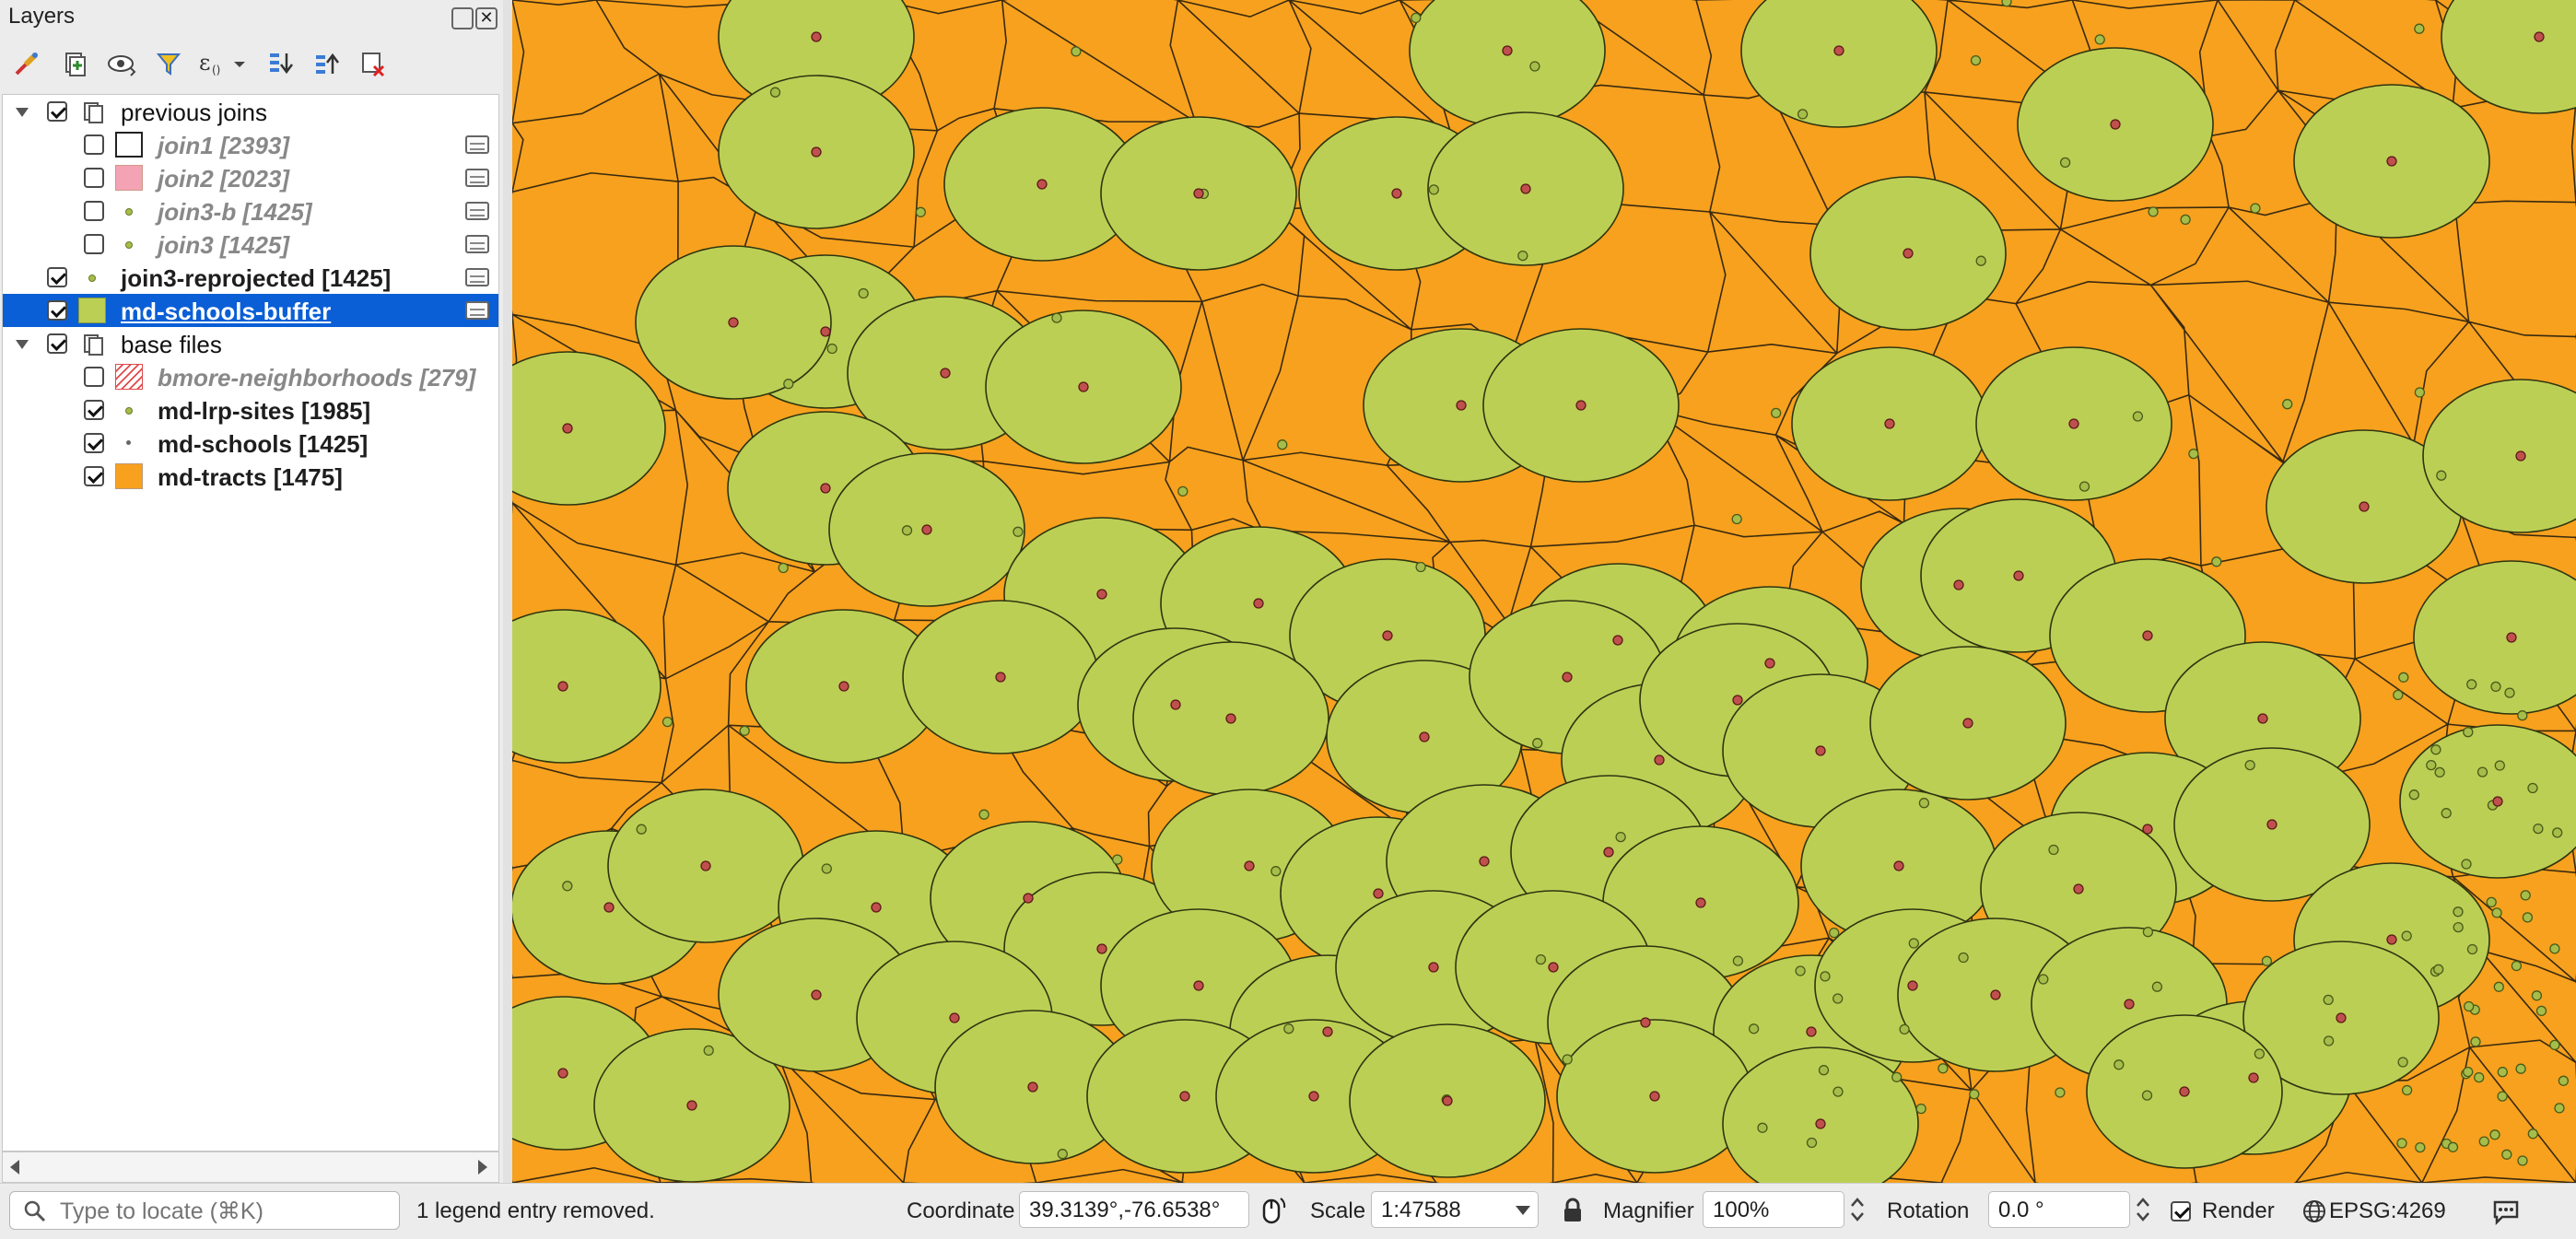  I want to click on layer-row: md-schools-buffer, so click(250, 310).